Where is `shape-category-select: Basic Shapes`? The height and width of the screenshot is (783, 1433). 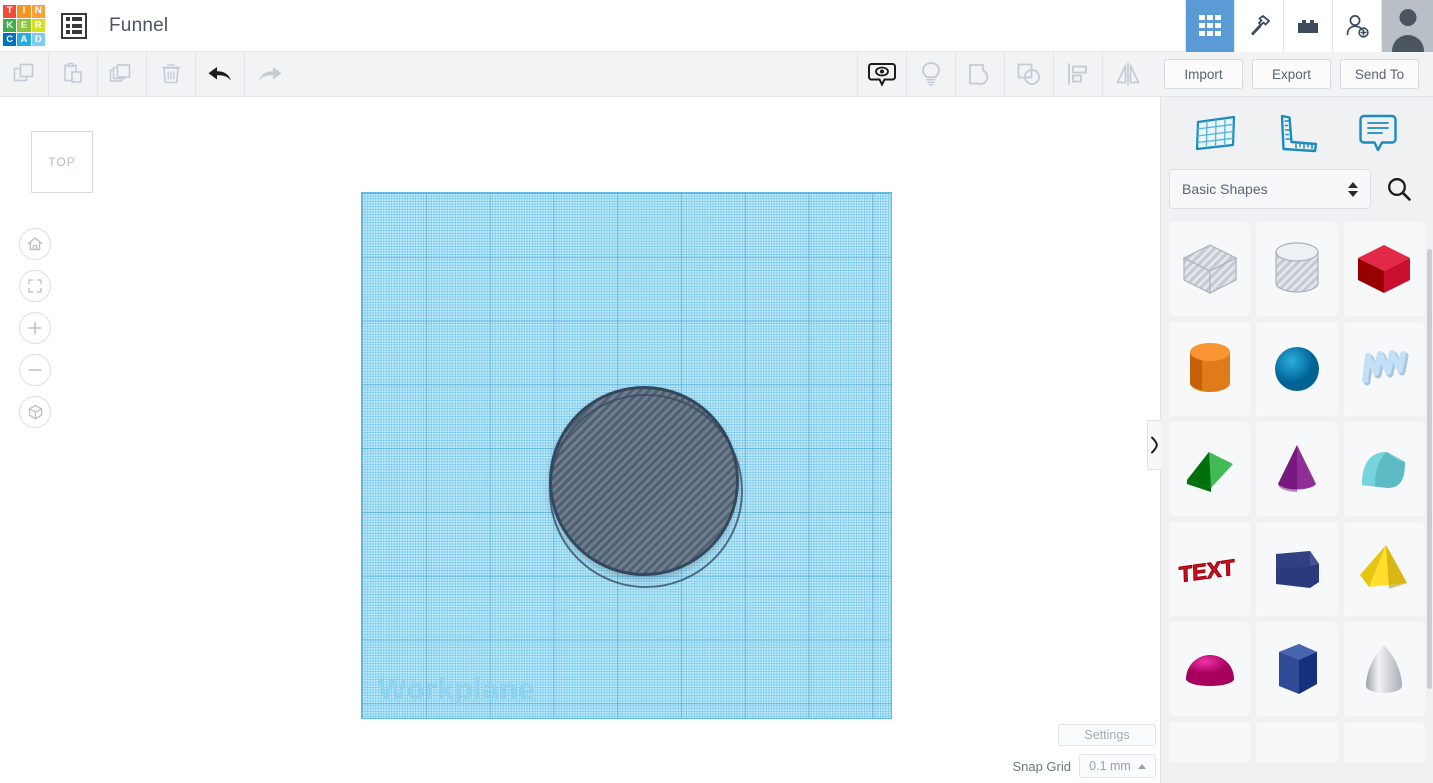 shape-category-select: Basic Shapes is located at coordinates (1270, 189).